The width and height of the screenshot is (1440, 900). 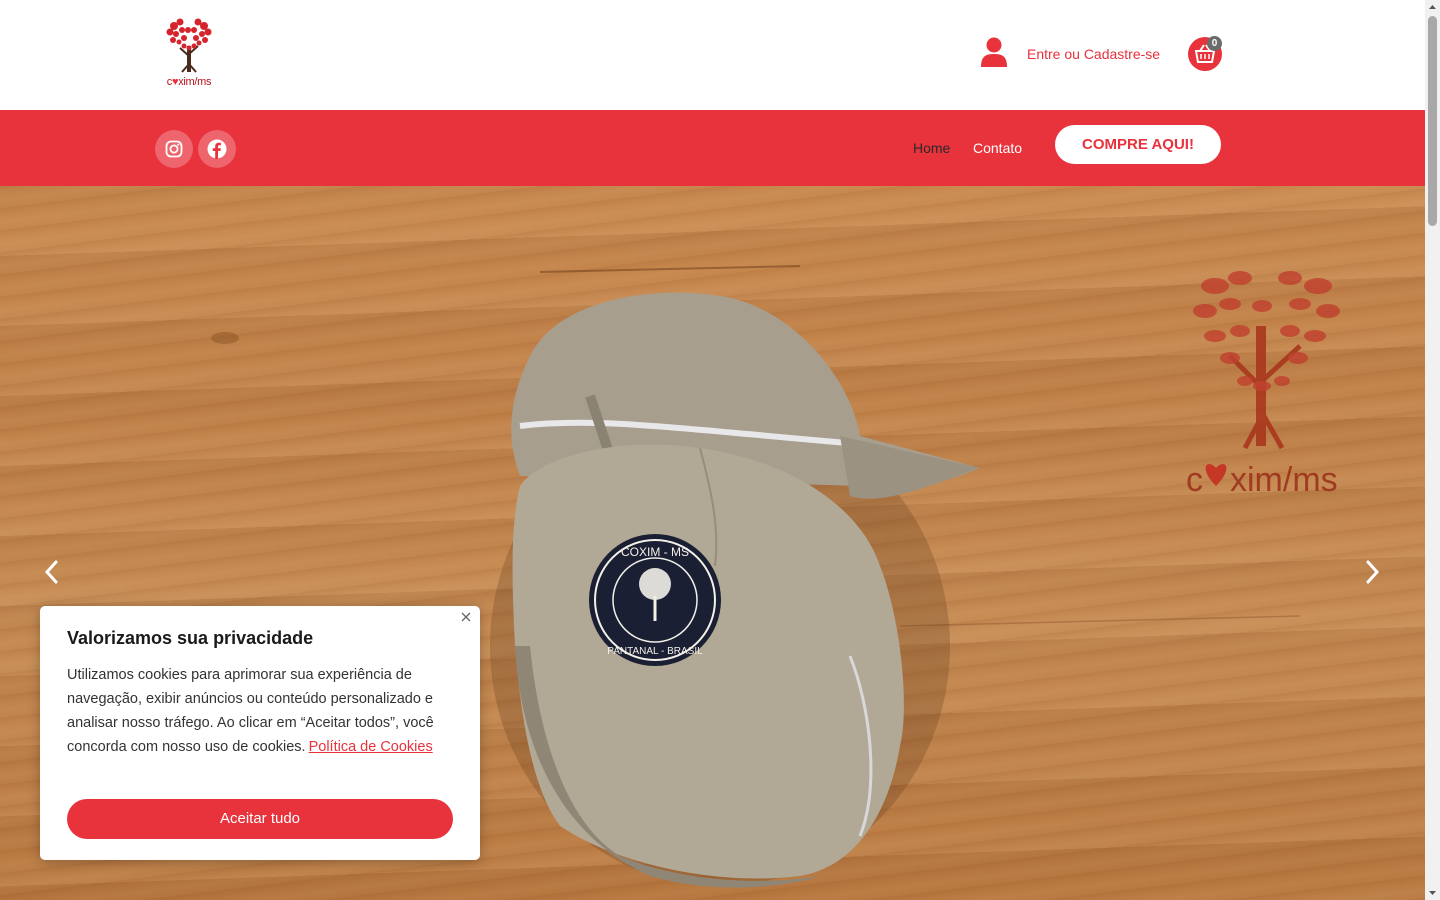 I want to click on engraved-brand-text: xim/ms, so click(x=1284, y=480).